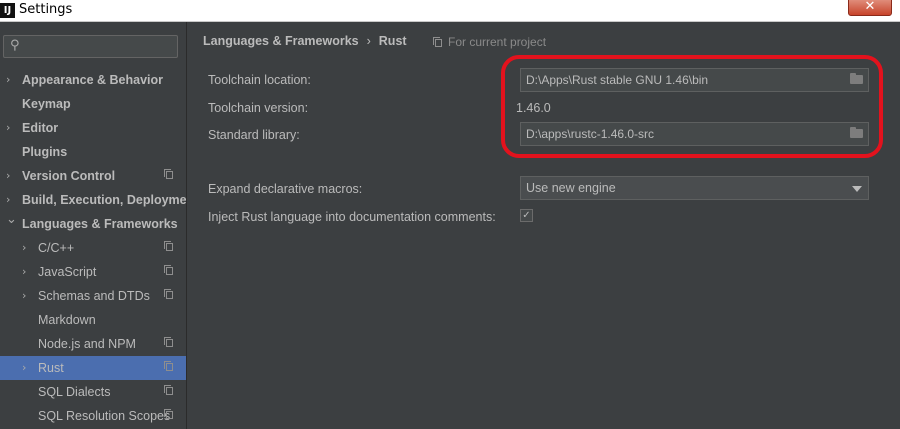 This screenshot has width=900, height=429. Describe the element at coordinates (90, 46) in the screenshot. I see `search-input: ⚲` at that location.